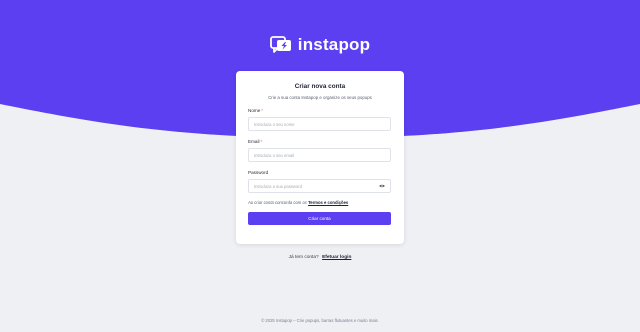 The height and width of the screenshot is (332, 640). Describe the element at coordinates (274, 124) in the screenshot. I see `name-placeholder: Introduza o seu nome` at that location.